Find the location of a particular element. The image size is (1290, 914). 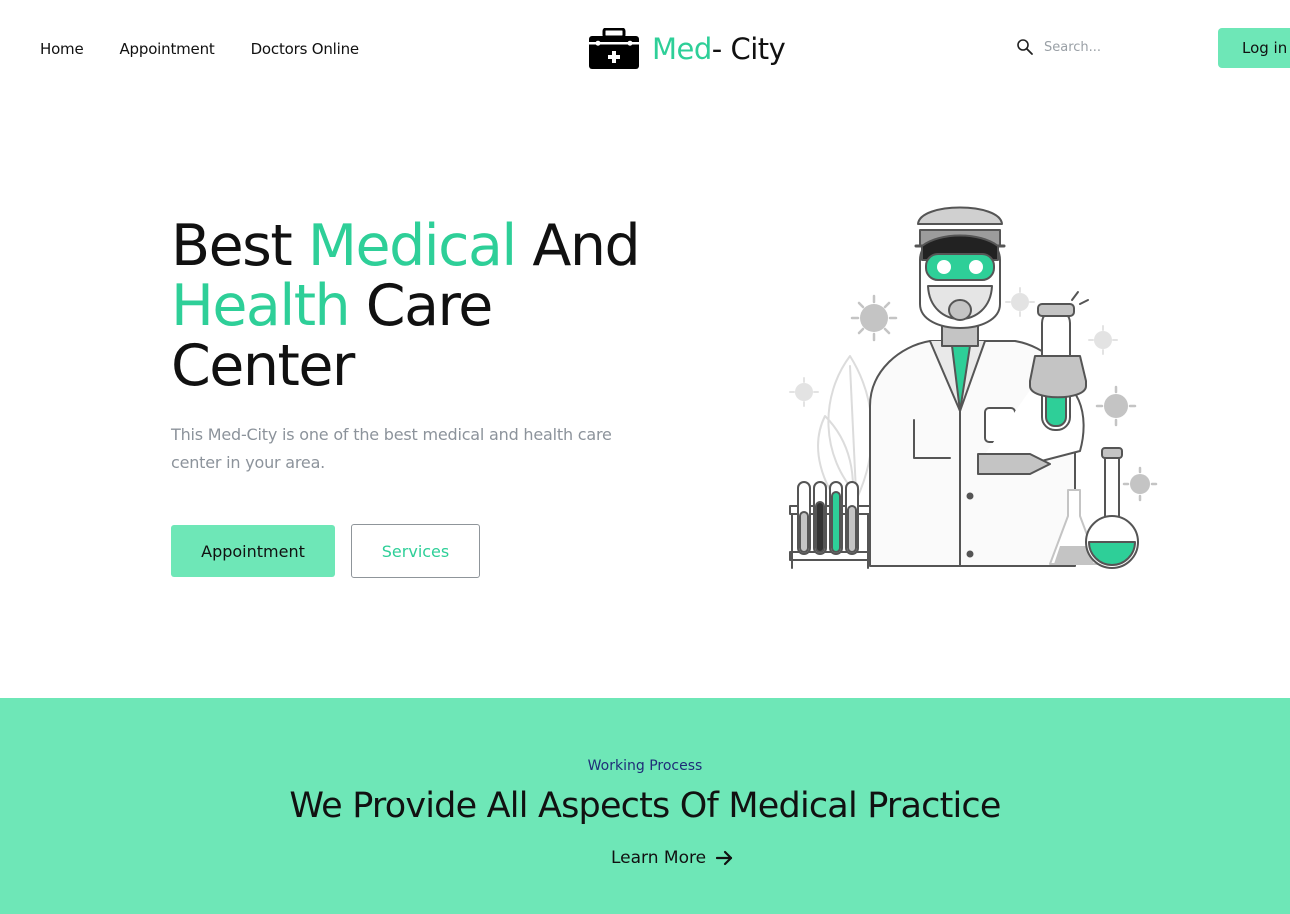

login-button: Log in is located at coordinates (1254, 48).